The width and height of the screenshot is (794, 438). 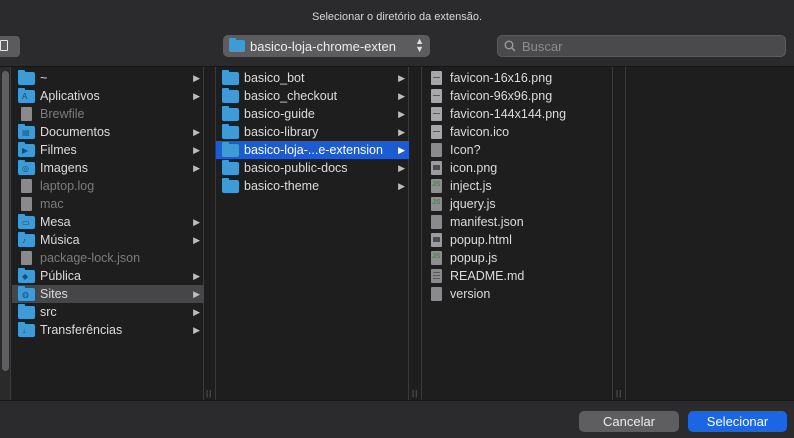 I want to click on list-item: favicon-96x96.png, so click(x=517, y=96).